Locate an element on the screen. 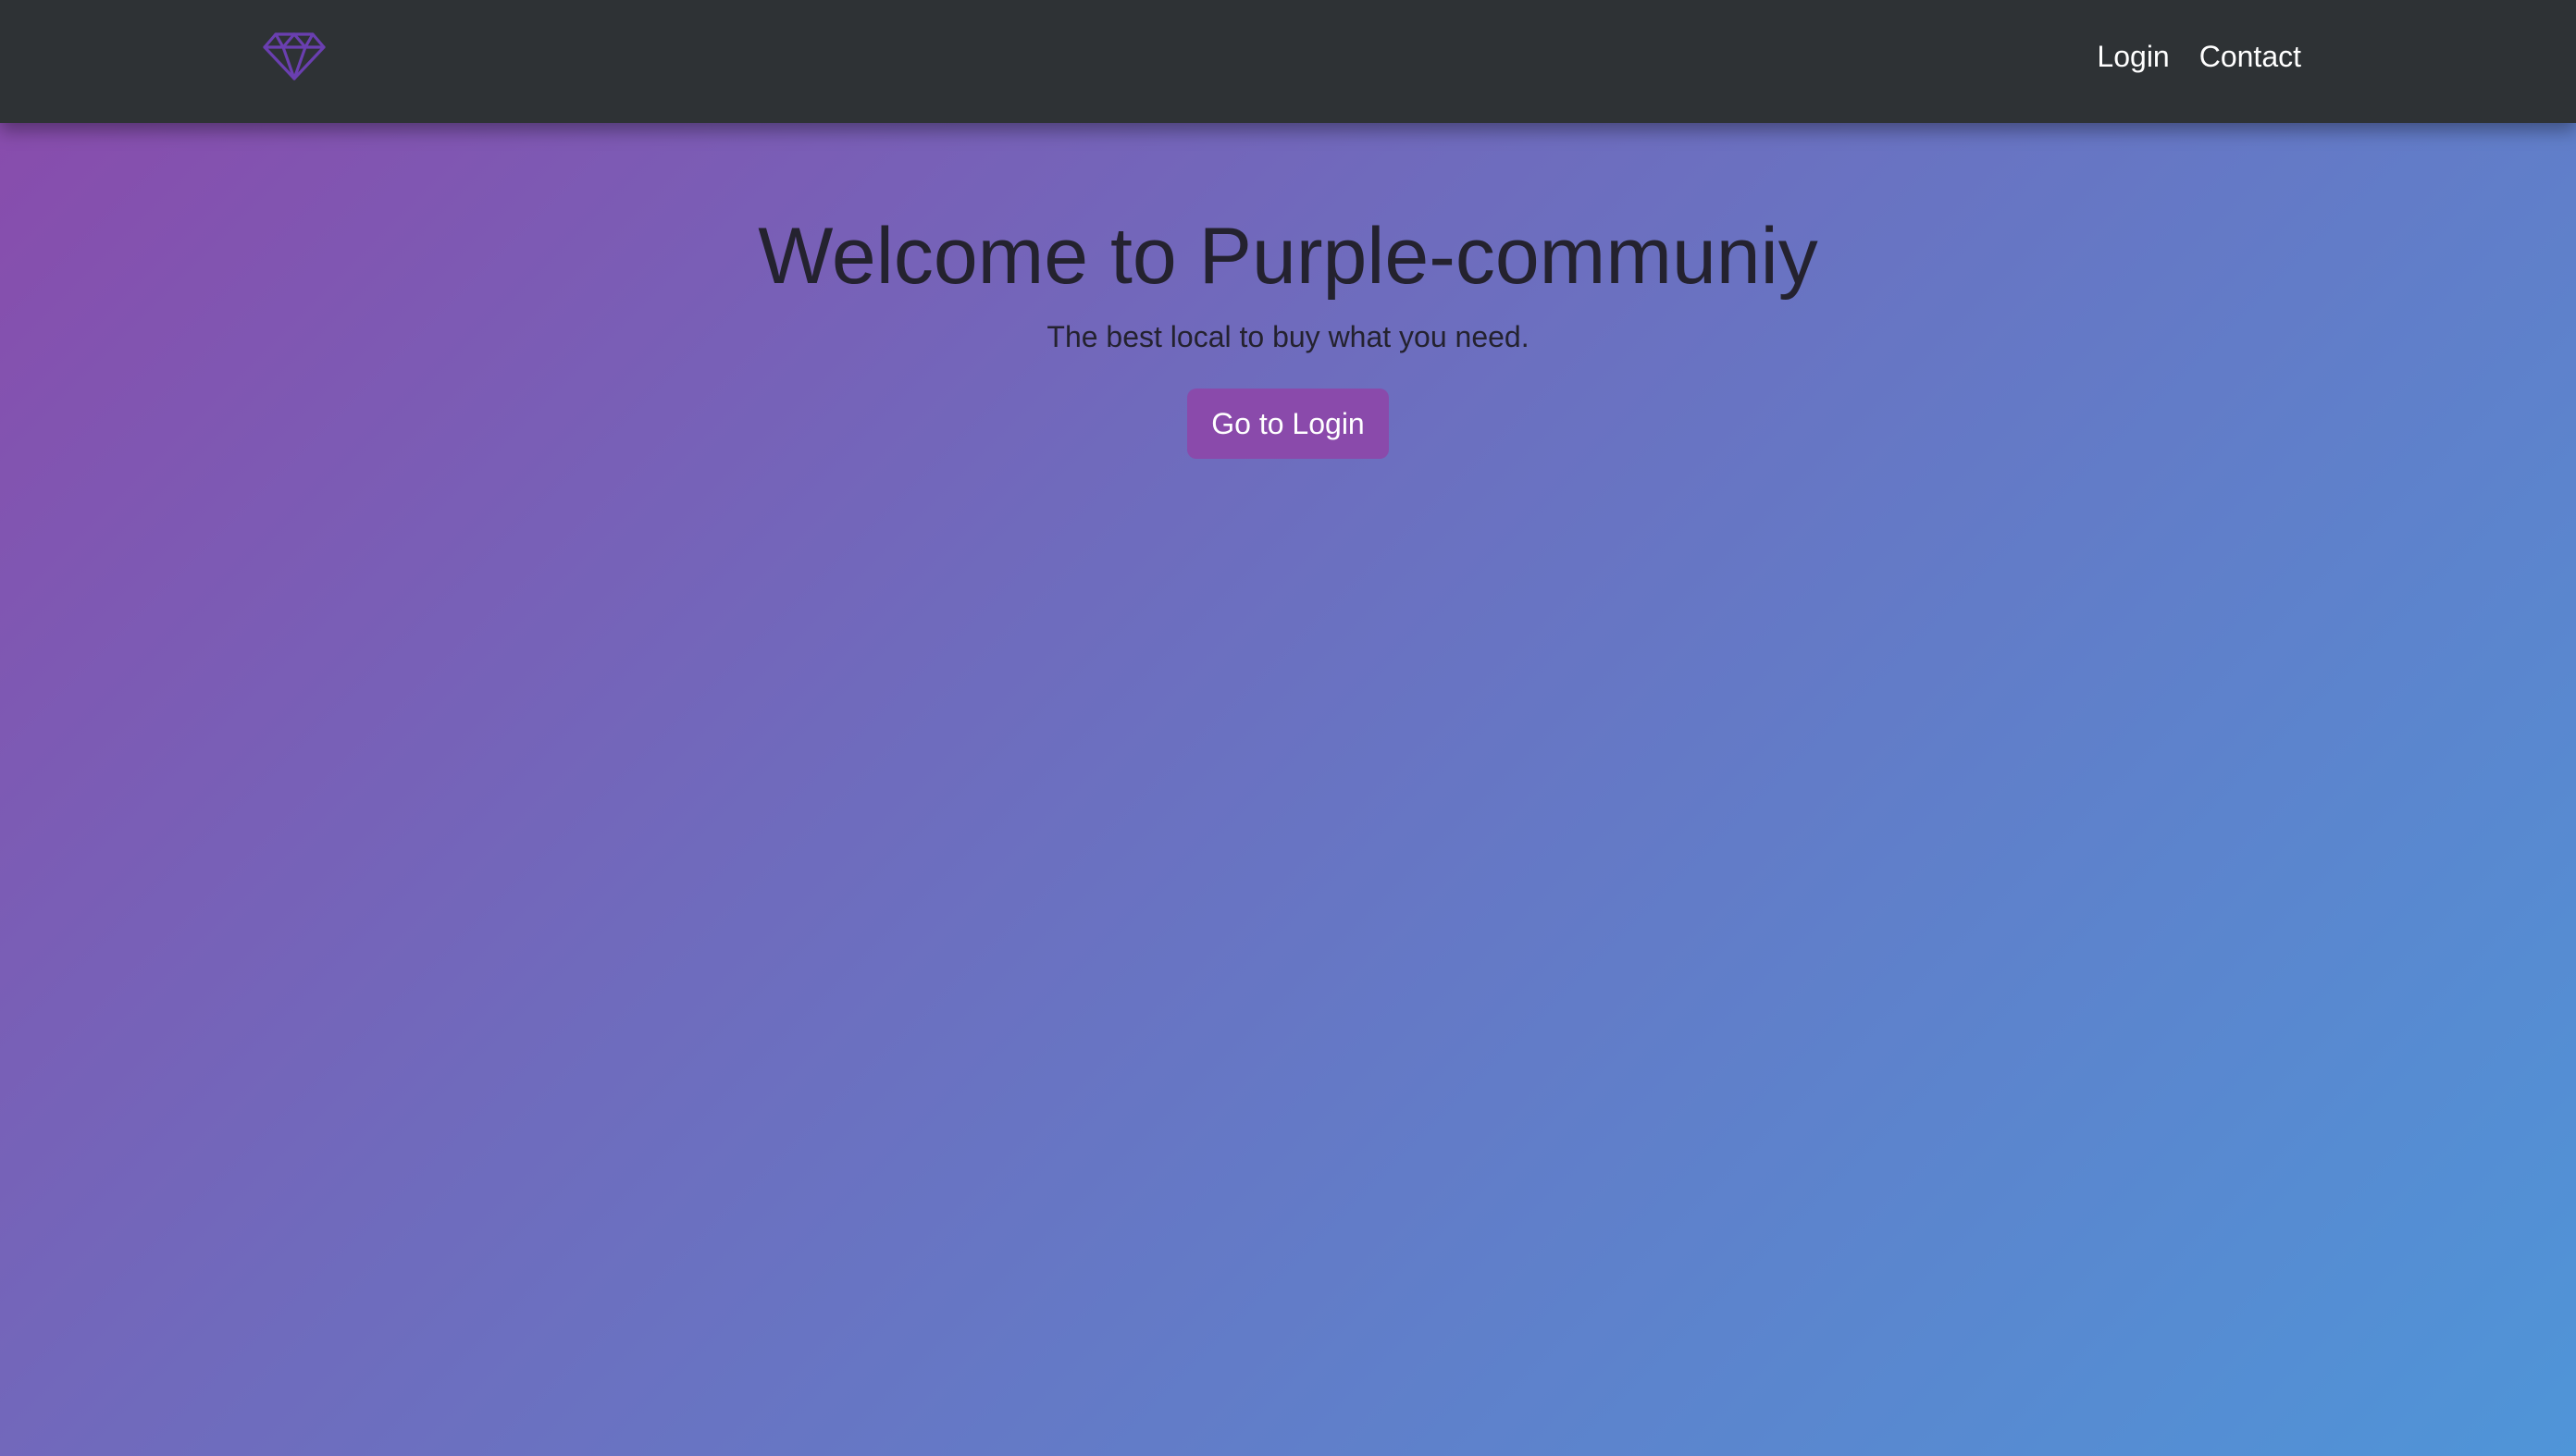 The image size is (2576, 1456). hero-title: Welcome to Purple-communiy is located at coordinates (1288, 256).